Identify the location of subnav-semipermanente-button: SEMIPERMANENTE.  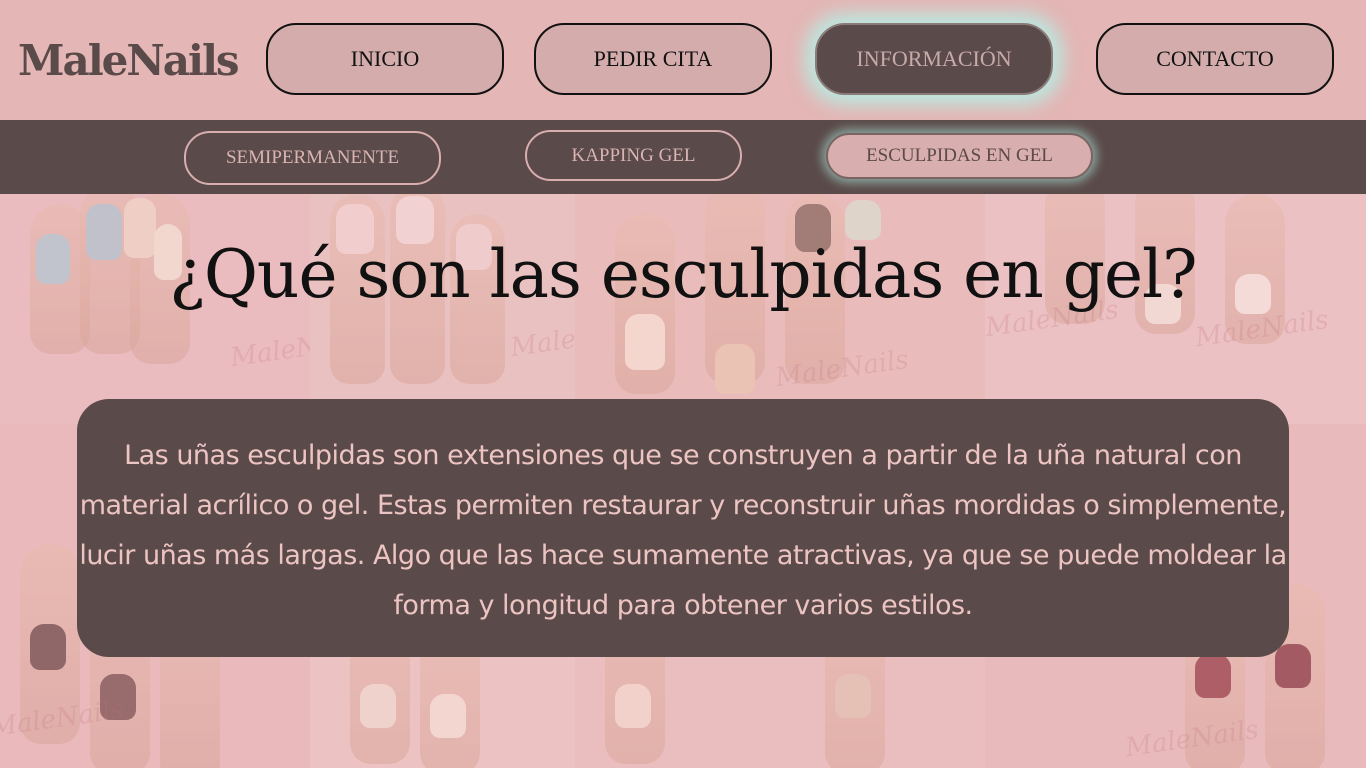
(312, 158).